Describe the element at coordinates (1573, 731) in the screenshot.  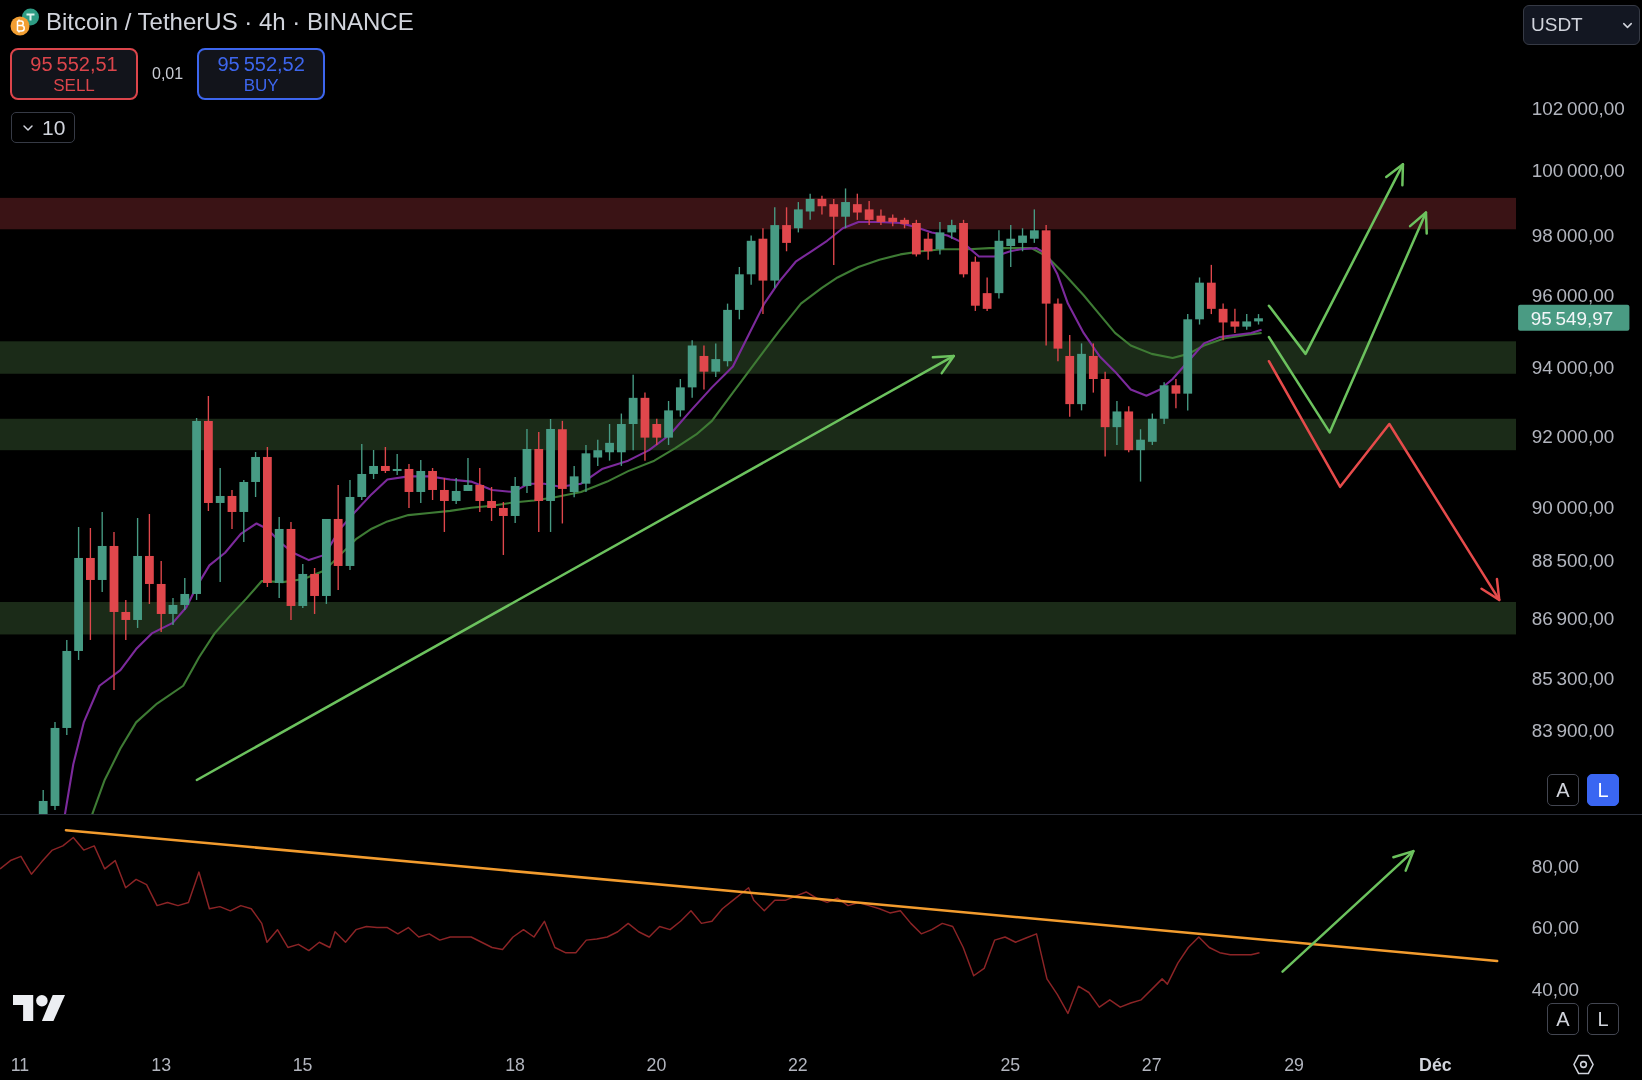
I see `price-axis-label: 83 900,00` at that location.